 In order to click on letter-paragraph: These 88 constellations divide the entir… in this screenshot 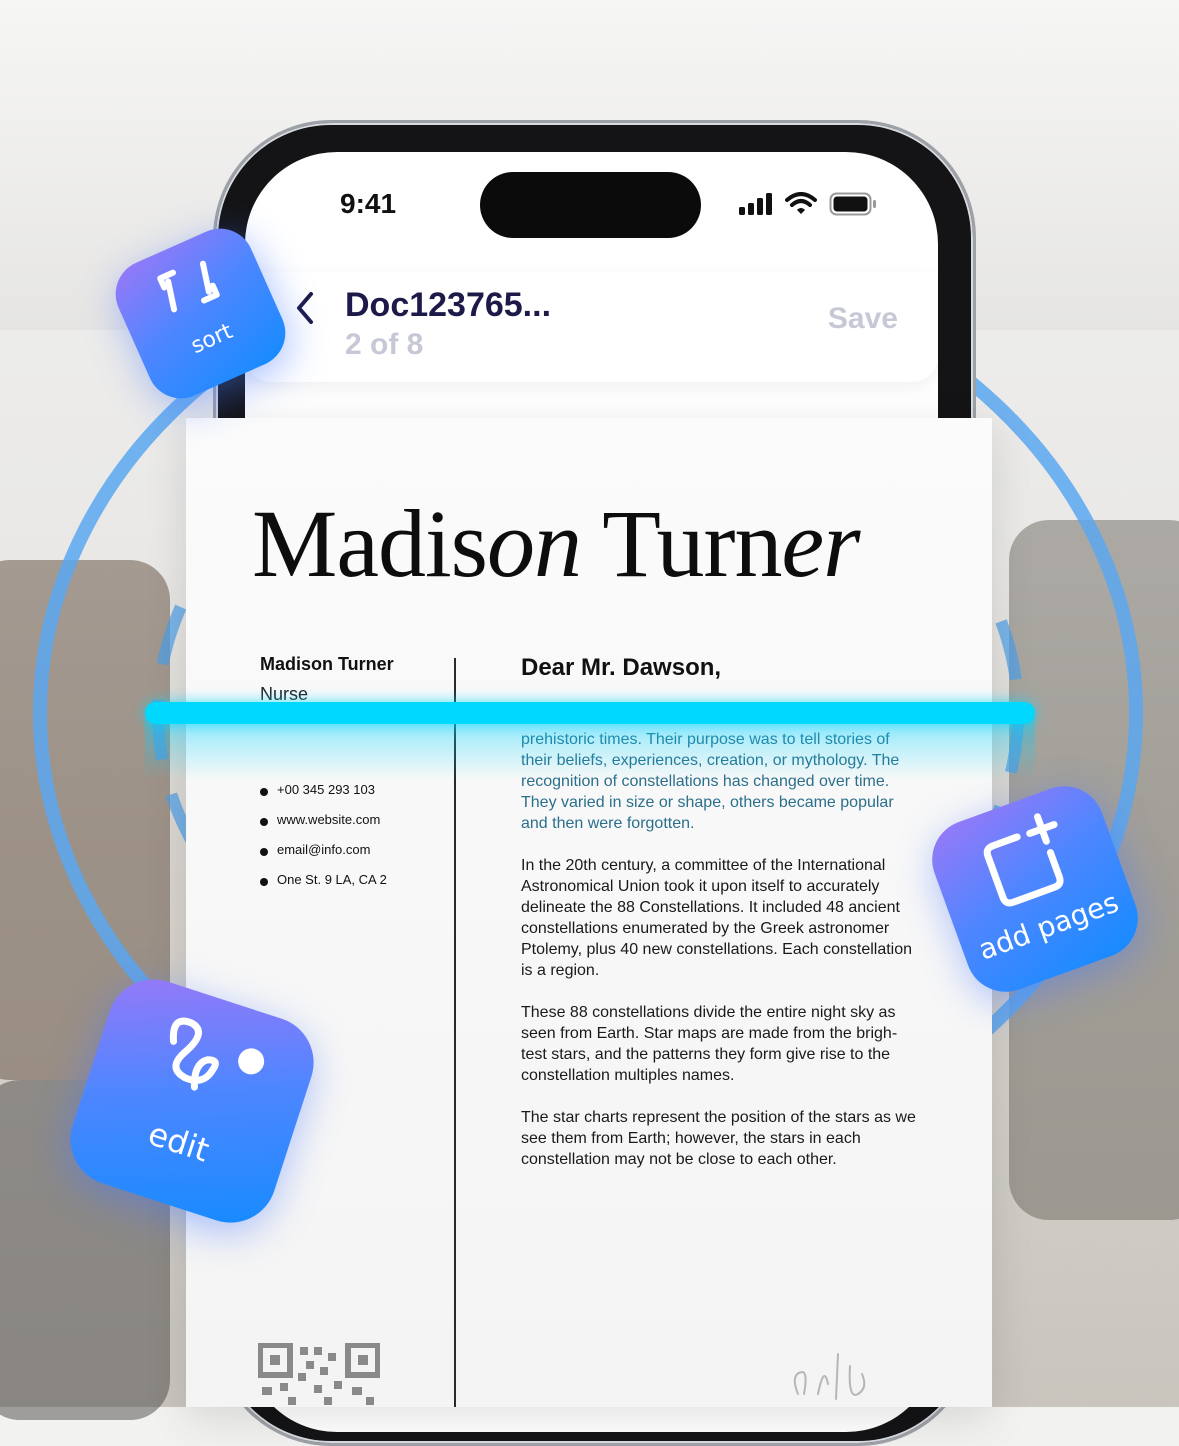, I will do `click(709, 1044)`.